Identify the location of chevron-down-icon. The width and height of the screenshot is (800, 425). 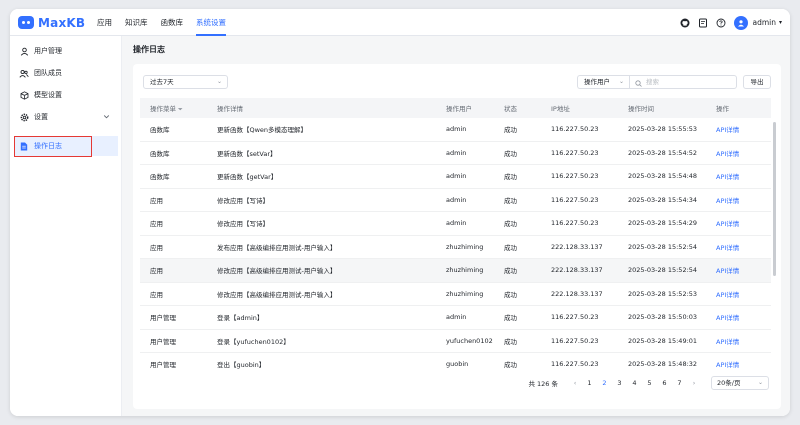
(106, 117).